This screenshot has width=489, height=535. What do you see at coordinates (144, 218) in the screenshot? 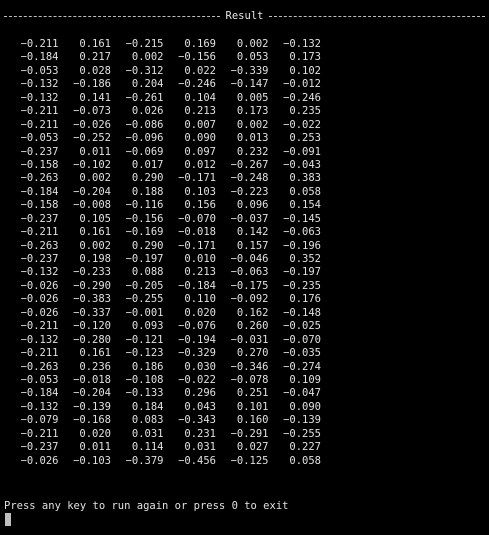
I see `table-cell: −0.156` at bounding box center [144, 218].